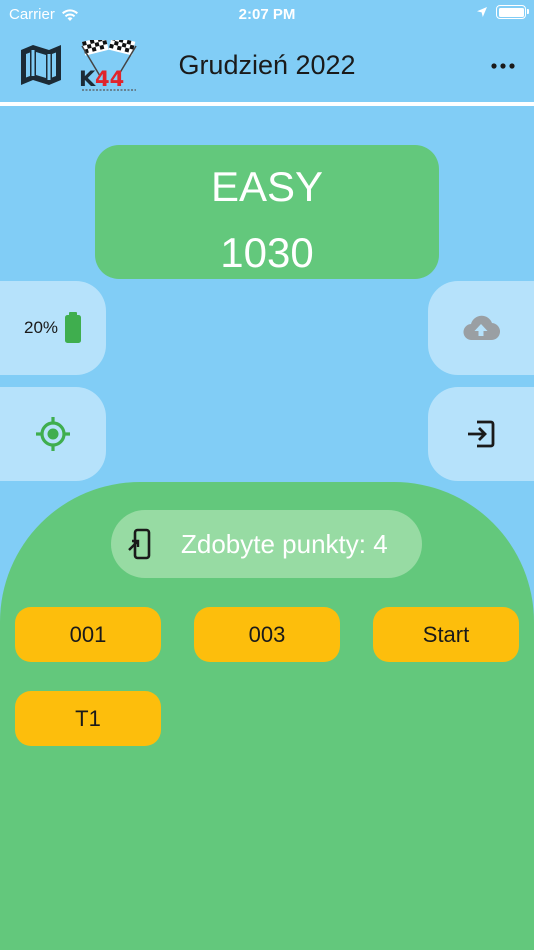 This screenshot has height=950, width=534. I want to click on checkpoint-button: Start, so click(446, 634).